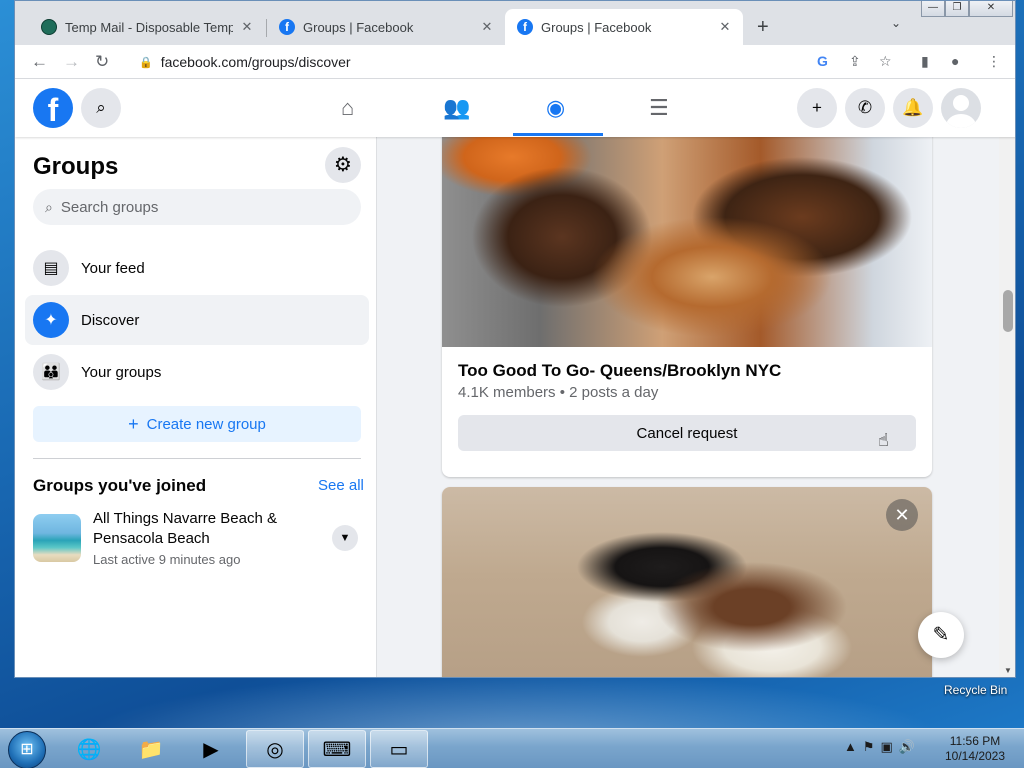 This screenshot has height=768, width=1024. Describe the element at coordinates (933, 9) in the screenshot. I see `minimize-icon: —` at that location.